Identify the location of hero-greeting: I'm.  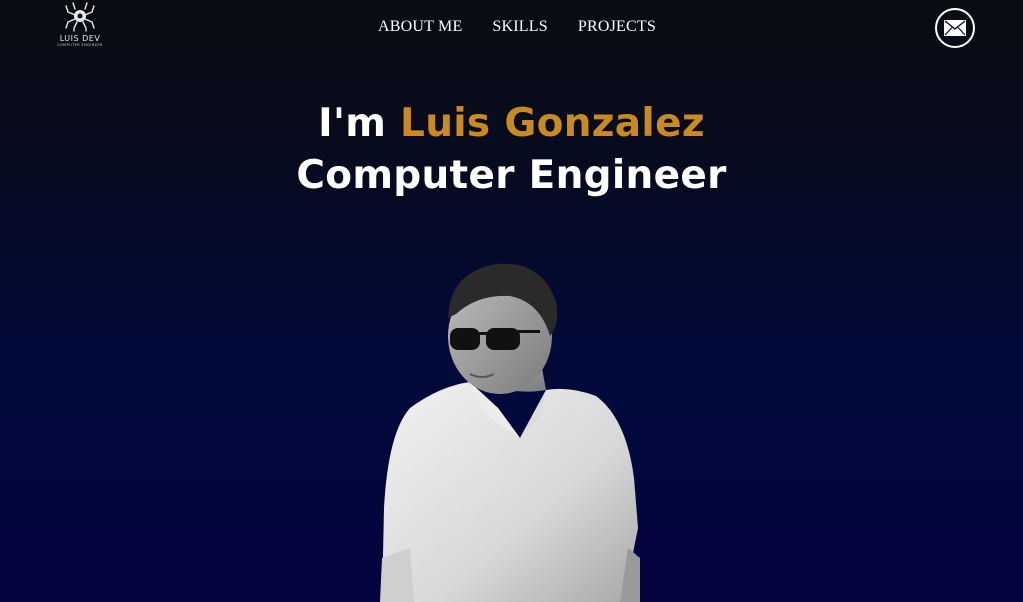
(352, 123).